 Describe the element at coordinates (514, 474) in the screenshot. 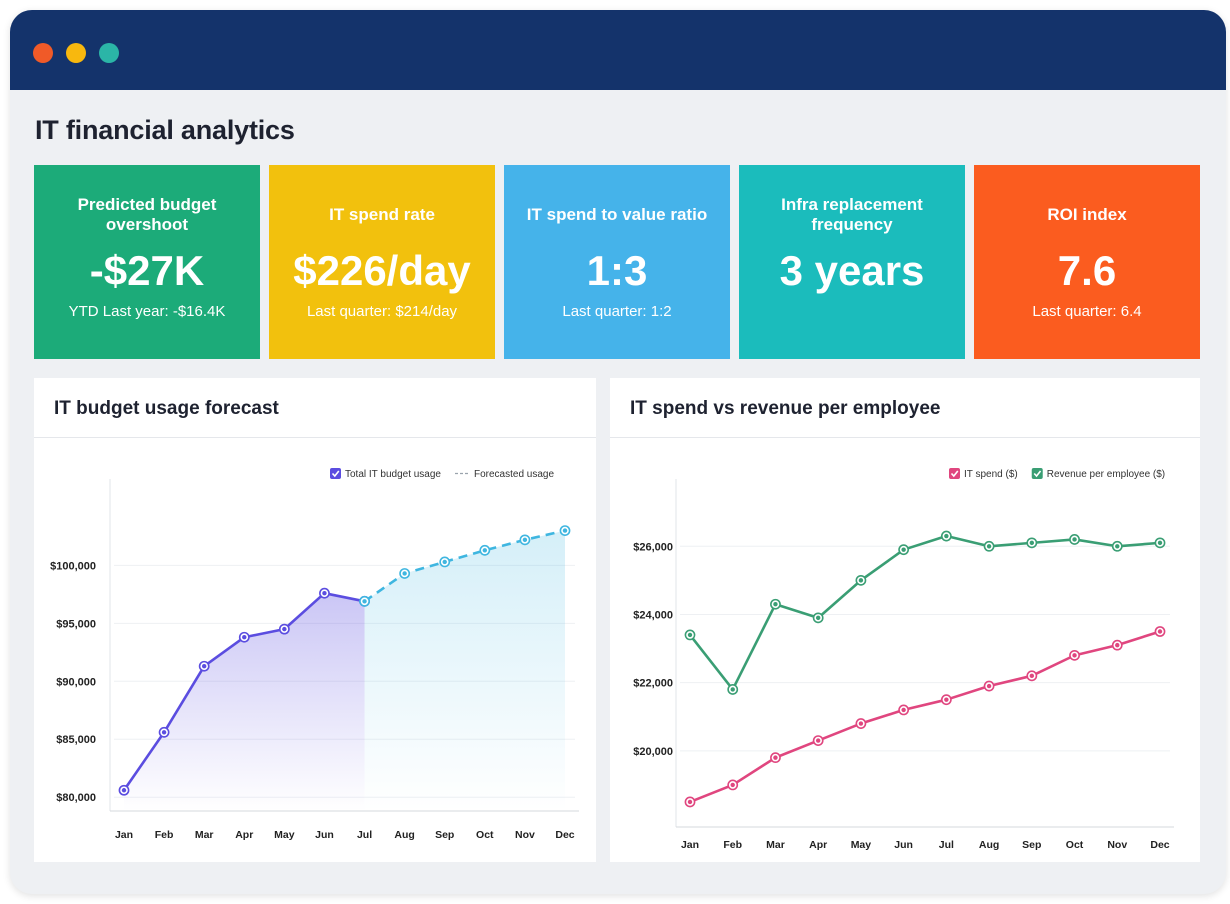

I see `legend-label: Forecasted usage` at that location.